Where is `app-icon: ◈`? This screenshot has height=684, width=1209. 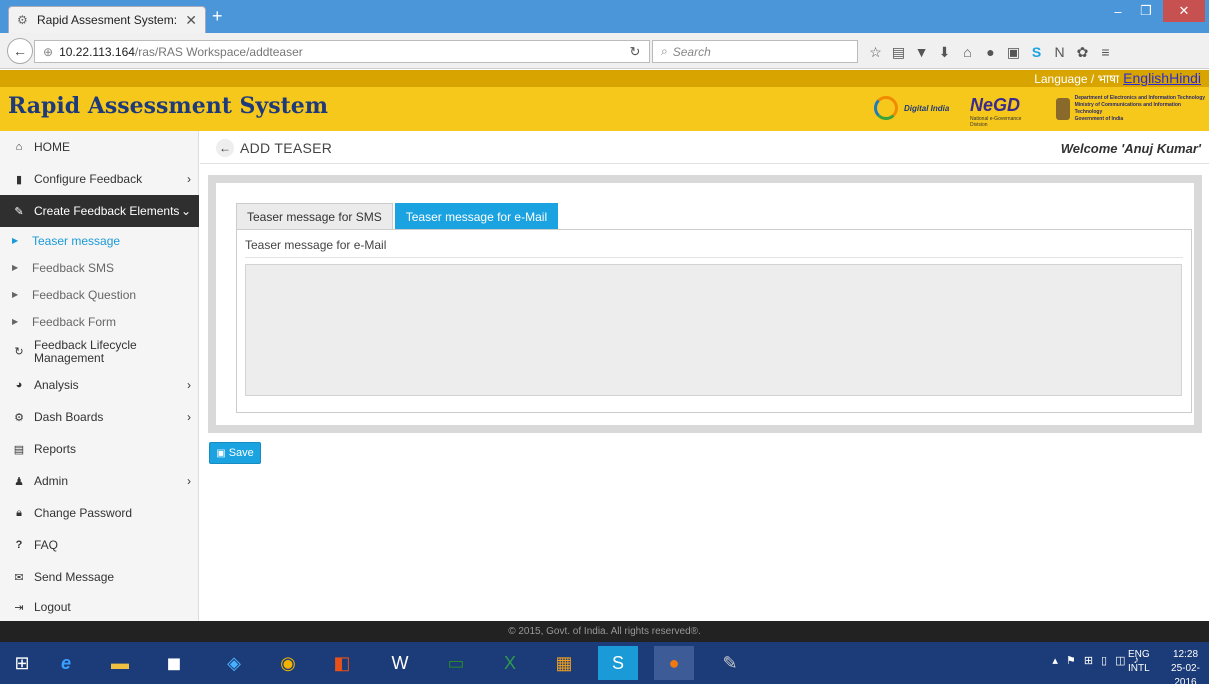 app-icon: ◈ is located at coordinates (234, 663).